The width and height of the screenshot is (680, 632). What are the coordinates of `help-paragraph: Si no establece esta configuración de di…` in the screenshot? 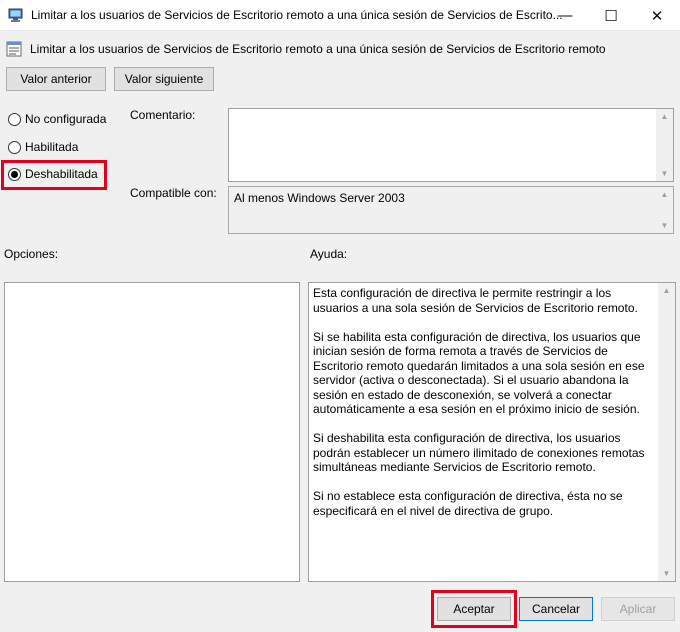 It's located at (468, 503).